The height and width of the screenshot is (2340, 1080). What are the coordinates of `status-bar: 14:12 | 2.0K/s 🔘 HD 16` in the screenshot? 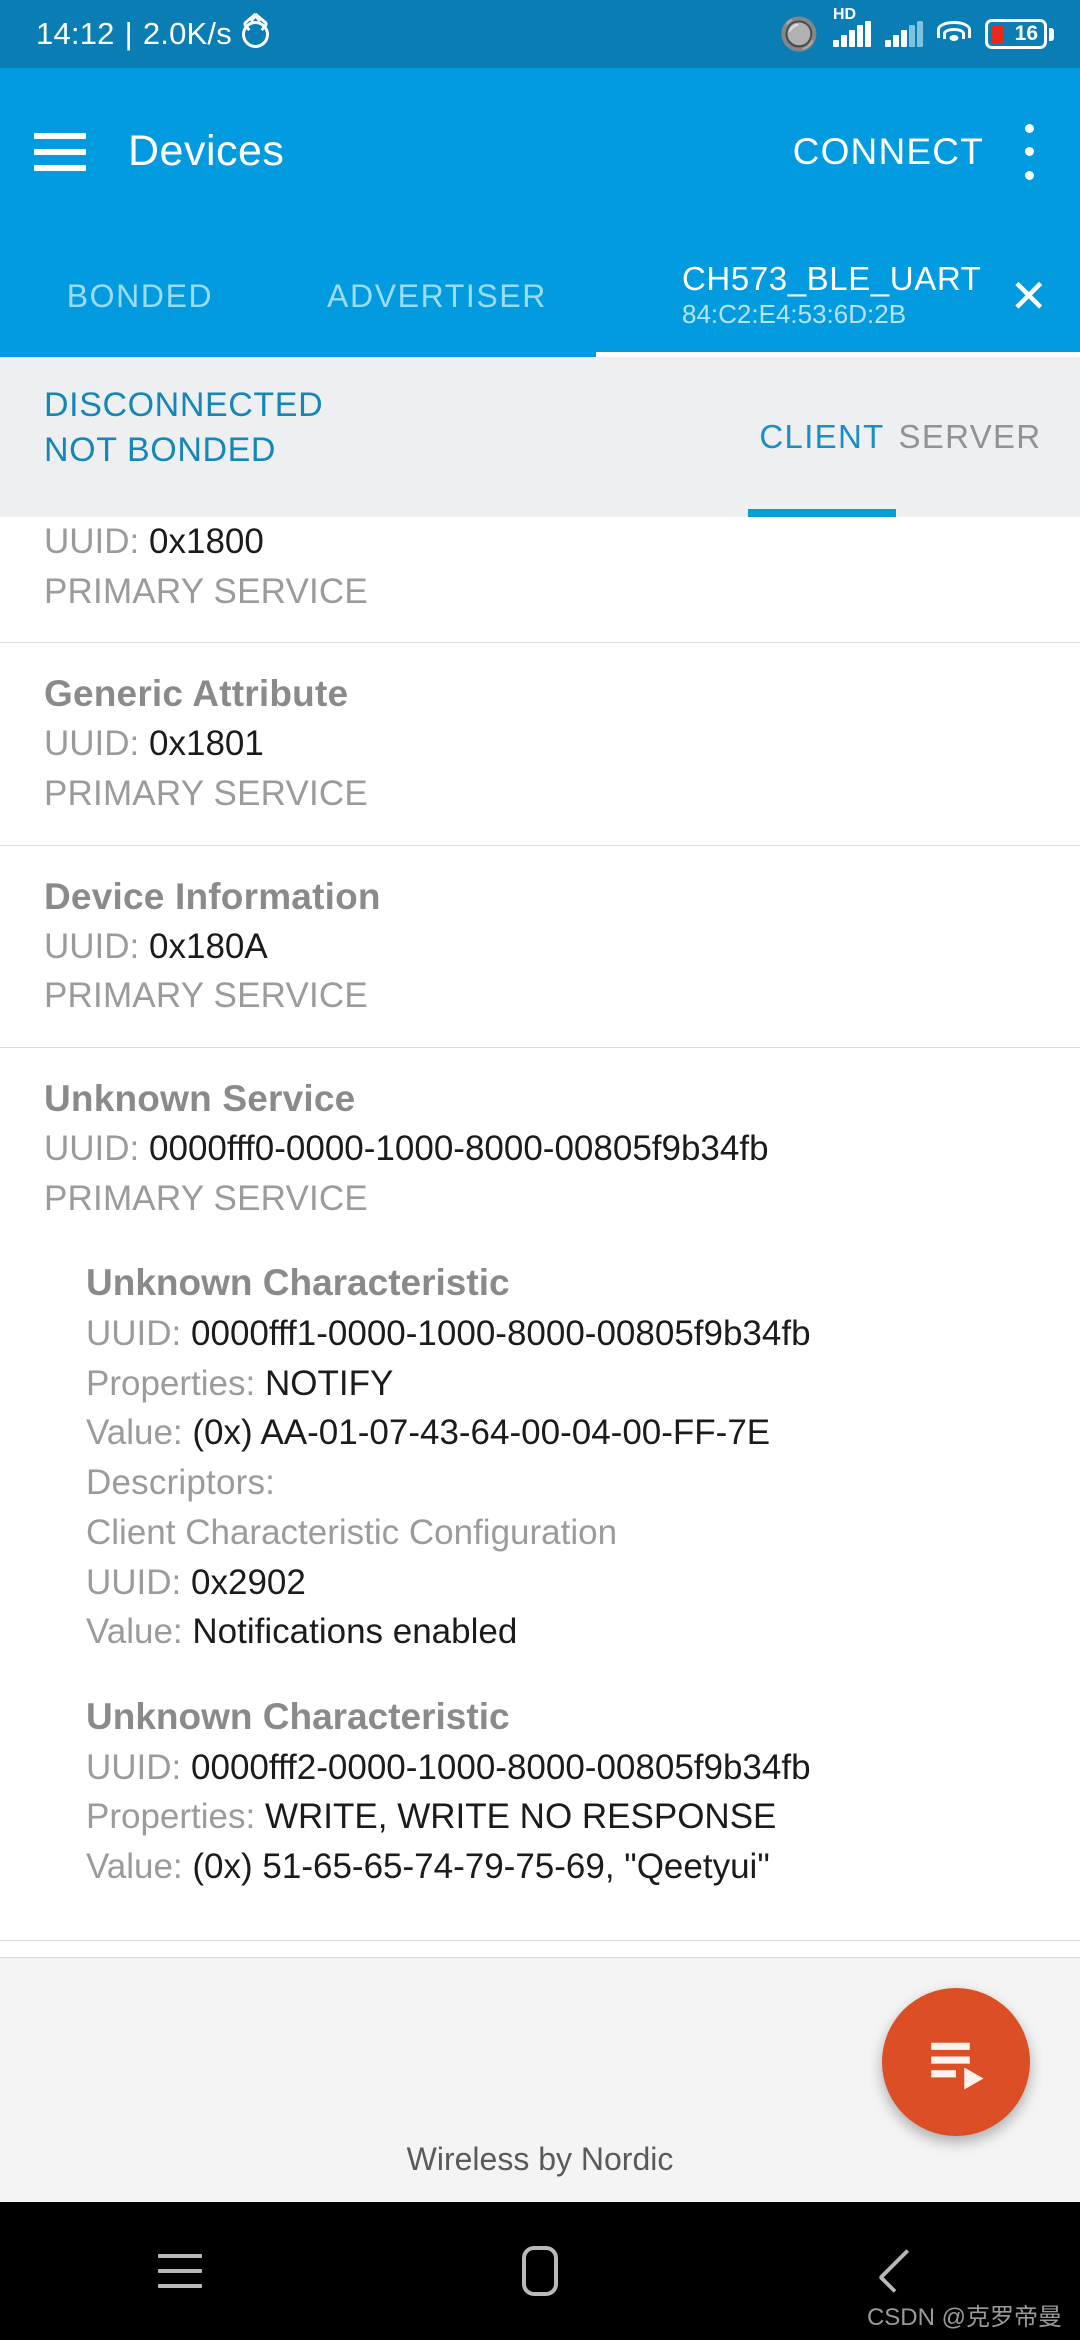 It's located at (540, 34).